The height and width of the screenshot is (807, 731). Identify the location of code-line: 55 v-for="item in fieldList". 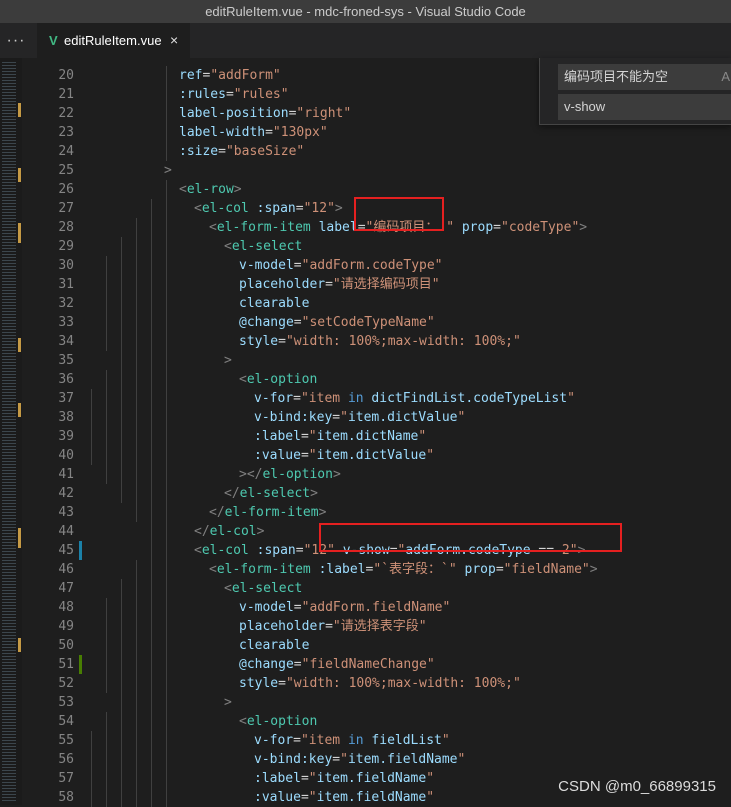
(376, 740).